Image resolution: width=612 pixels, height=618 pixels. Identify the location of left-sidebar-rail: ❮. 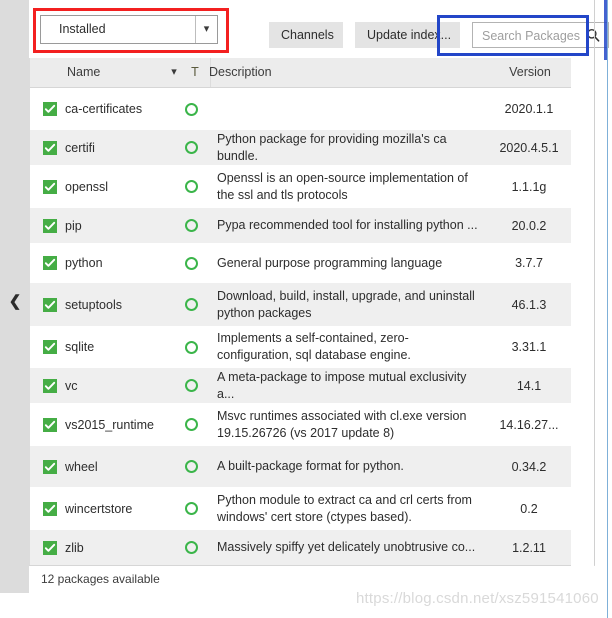
(14, 296).